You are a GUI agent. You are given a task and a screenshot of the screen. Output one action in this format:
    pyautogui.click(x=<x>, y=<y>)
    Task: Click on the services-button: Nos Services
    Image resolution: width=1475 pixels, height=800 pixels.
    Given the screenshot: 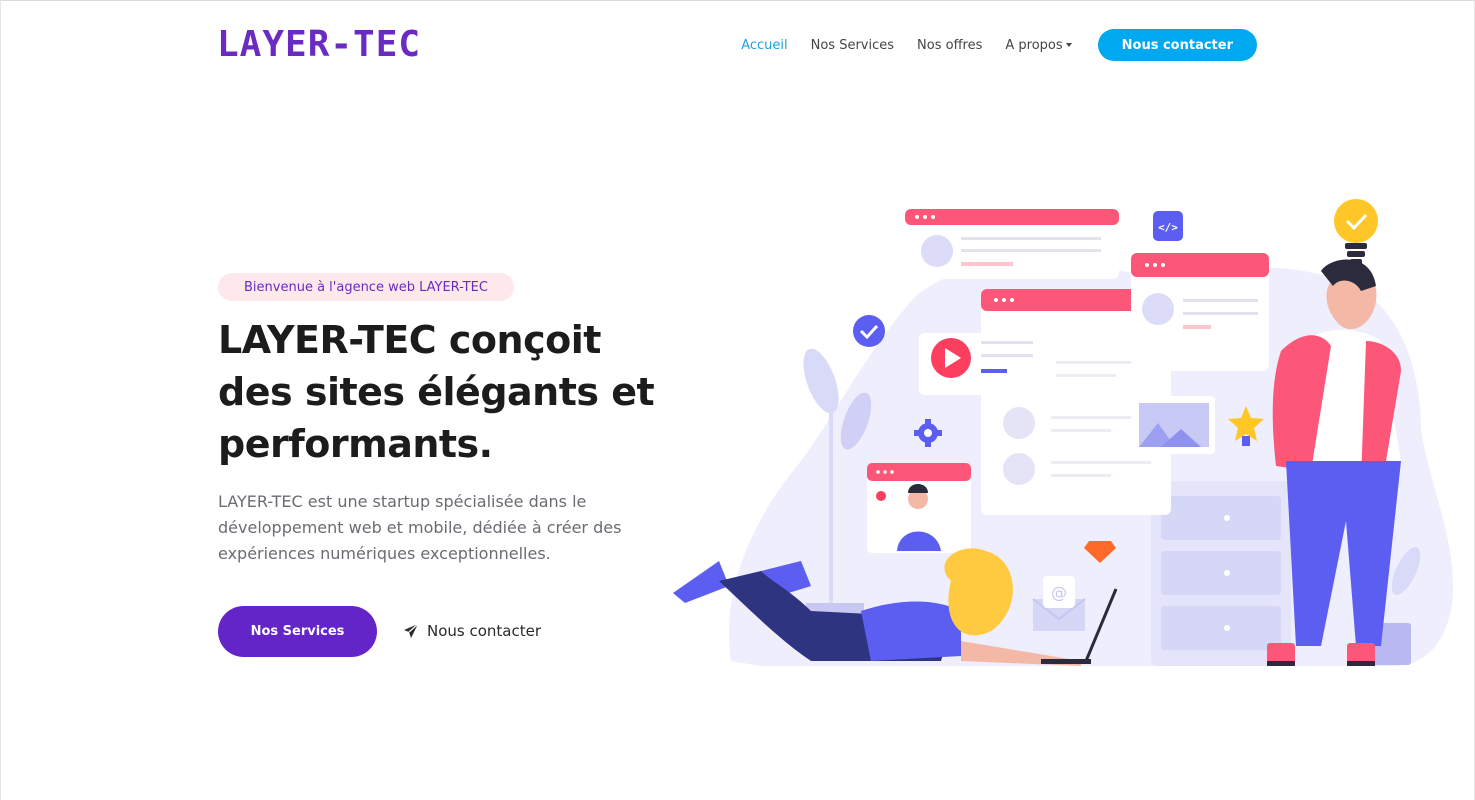 What is the action you would take?
    pyautogui.click(x=297, y=631)
    